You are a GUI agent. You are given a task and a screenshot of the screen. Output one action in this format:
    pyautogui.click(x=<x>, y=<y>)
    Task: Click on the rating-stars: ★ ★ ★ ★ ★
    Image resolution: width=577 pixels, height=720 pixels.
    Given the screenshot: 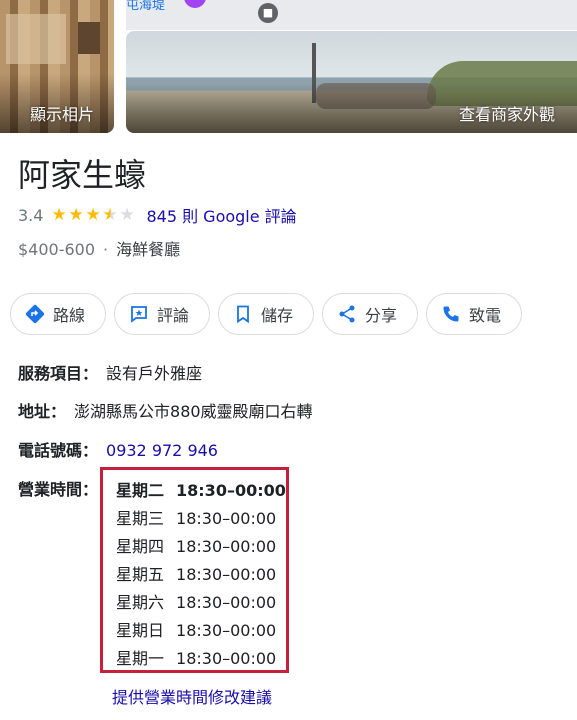 What is the action you would take?
    pyautogui.click(x=93, y=214)
    